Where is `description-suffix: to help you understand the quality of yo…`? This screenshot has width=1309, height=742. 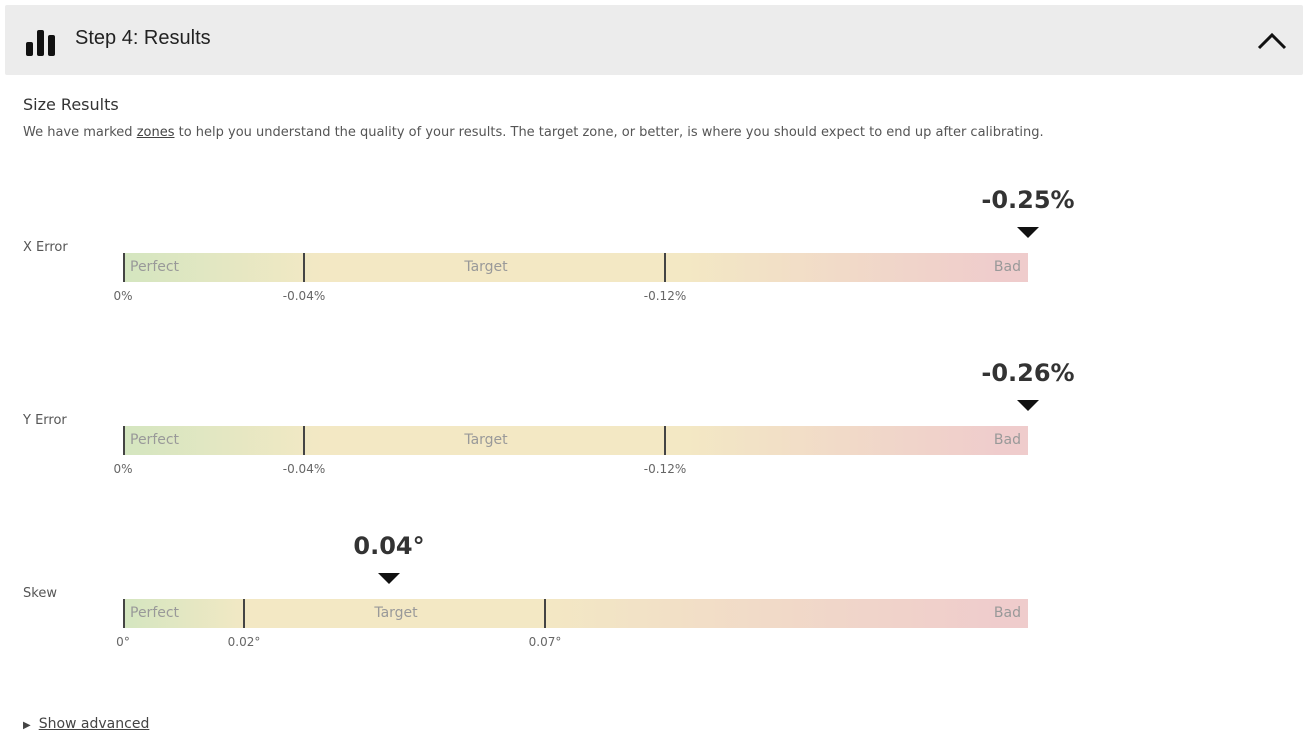 description-suffix: to help you understand the quality of yo… is located at coordinates (609, 132).